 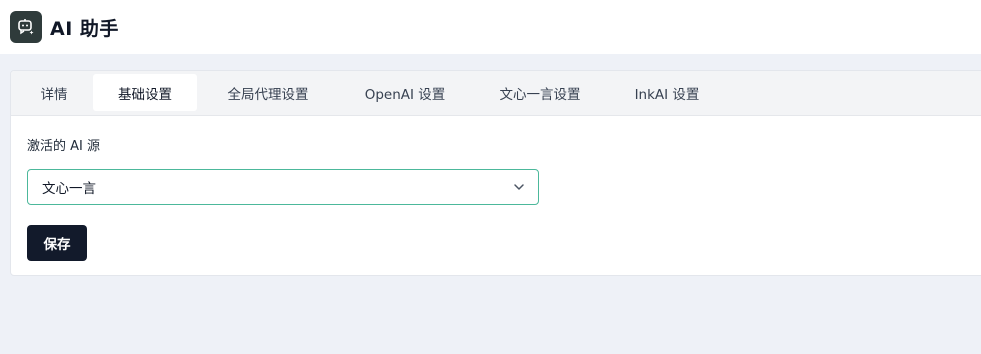 What do you see at coordinates (57, 243) in the screenshot?
I see `save-button: 保存` at bounding box center [57, 243].